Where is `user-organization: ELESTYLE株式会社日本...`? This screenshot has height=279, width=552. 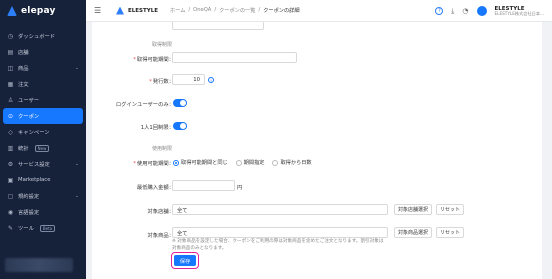 user-organization: ELESTYLE株式会社日本... is located at coordinates (519, 13).